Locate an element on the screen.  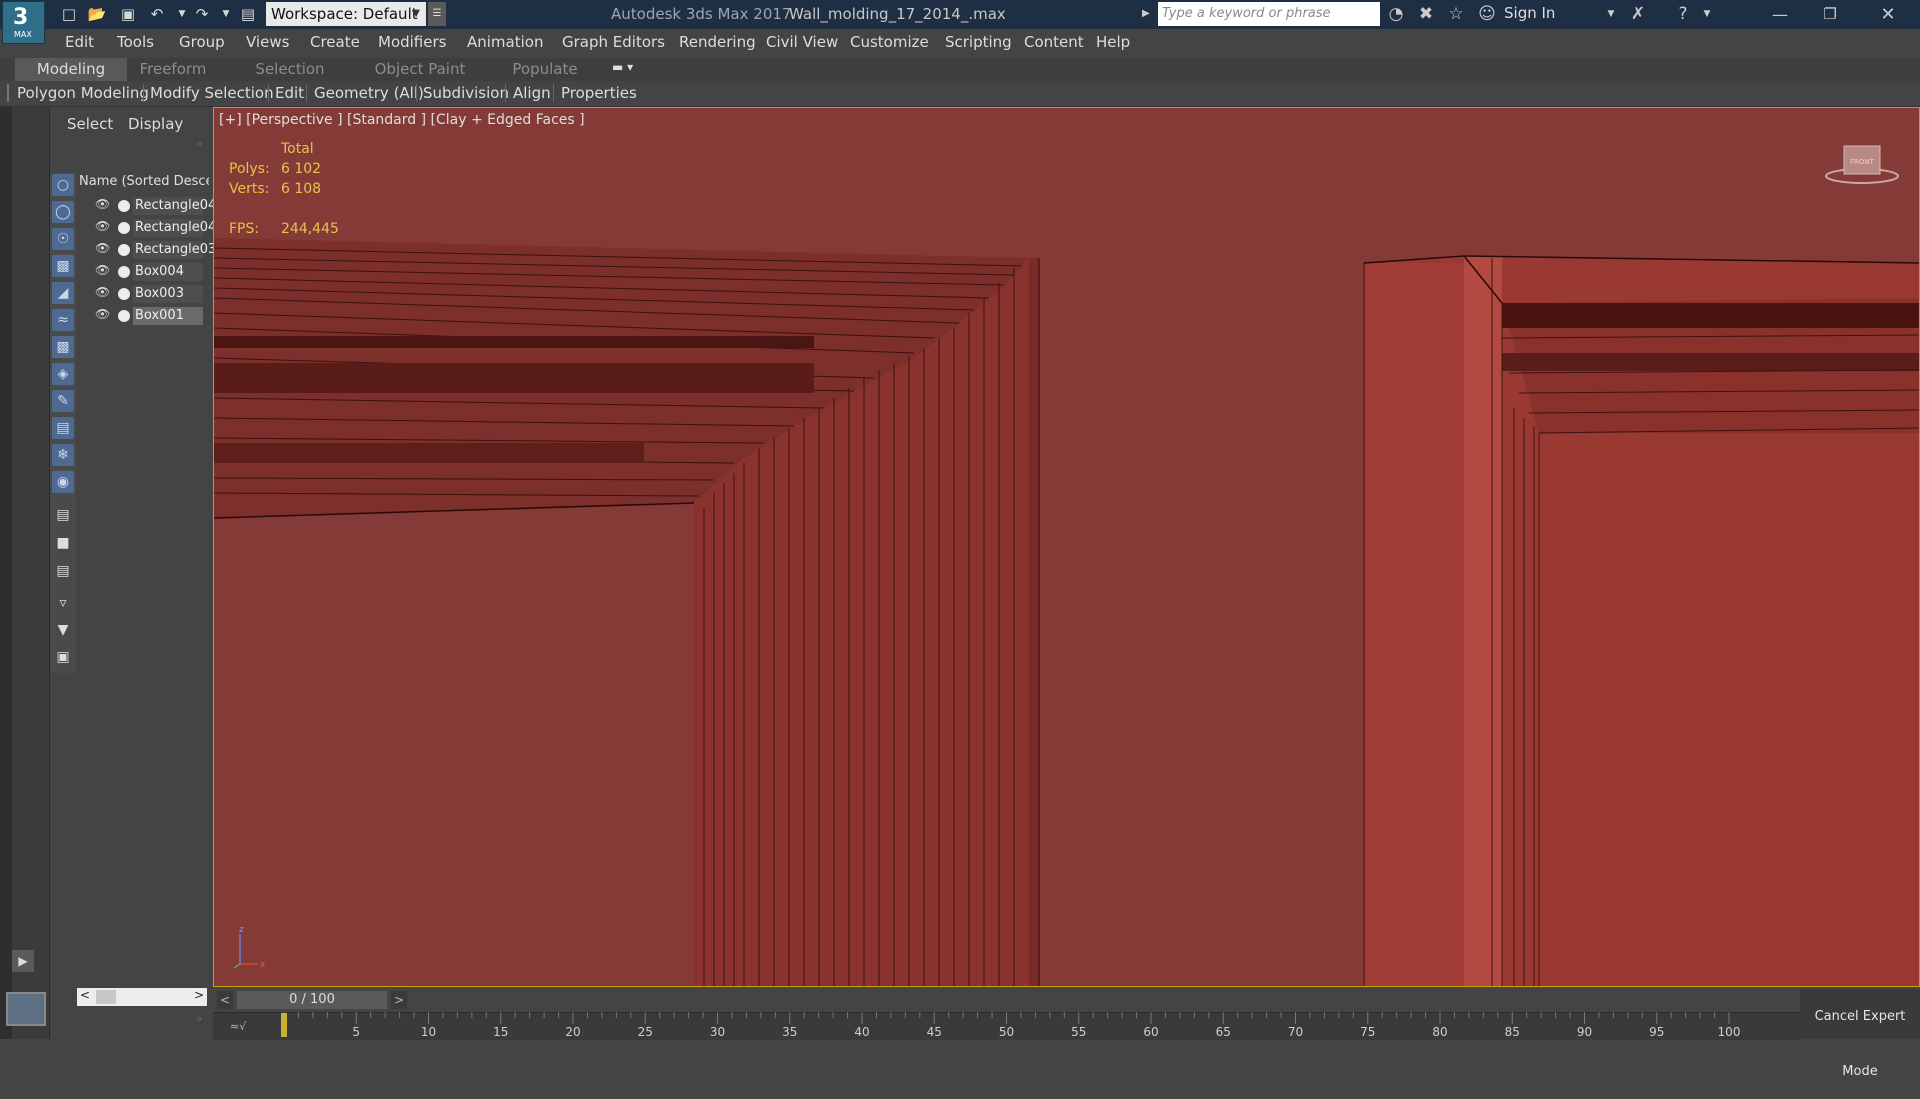
save-icon: ▣ is located at coordinates (128, 14).